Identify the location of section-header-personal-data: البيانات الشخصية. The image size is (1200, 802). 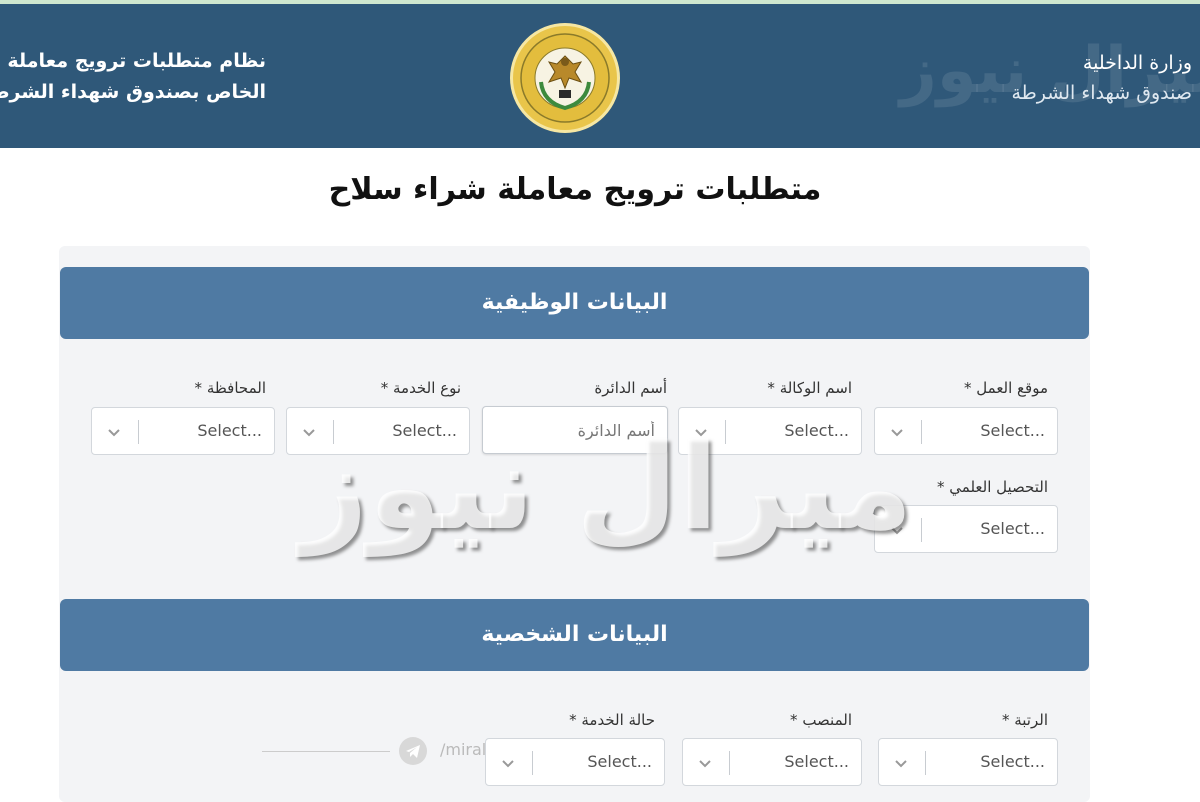
(574, 635).